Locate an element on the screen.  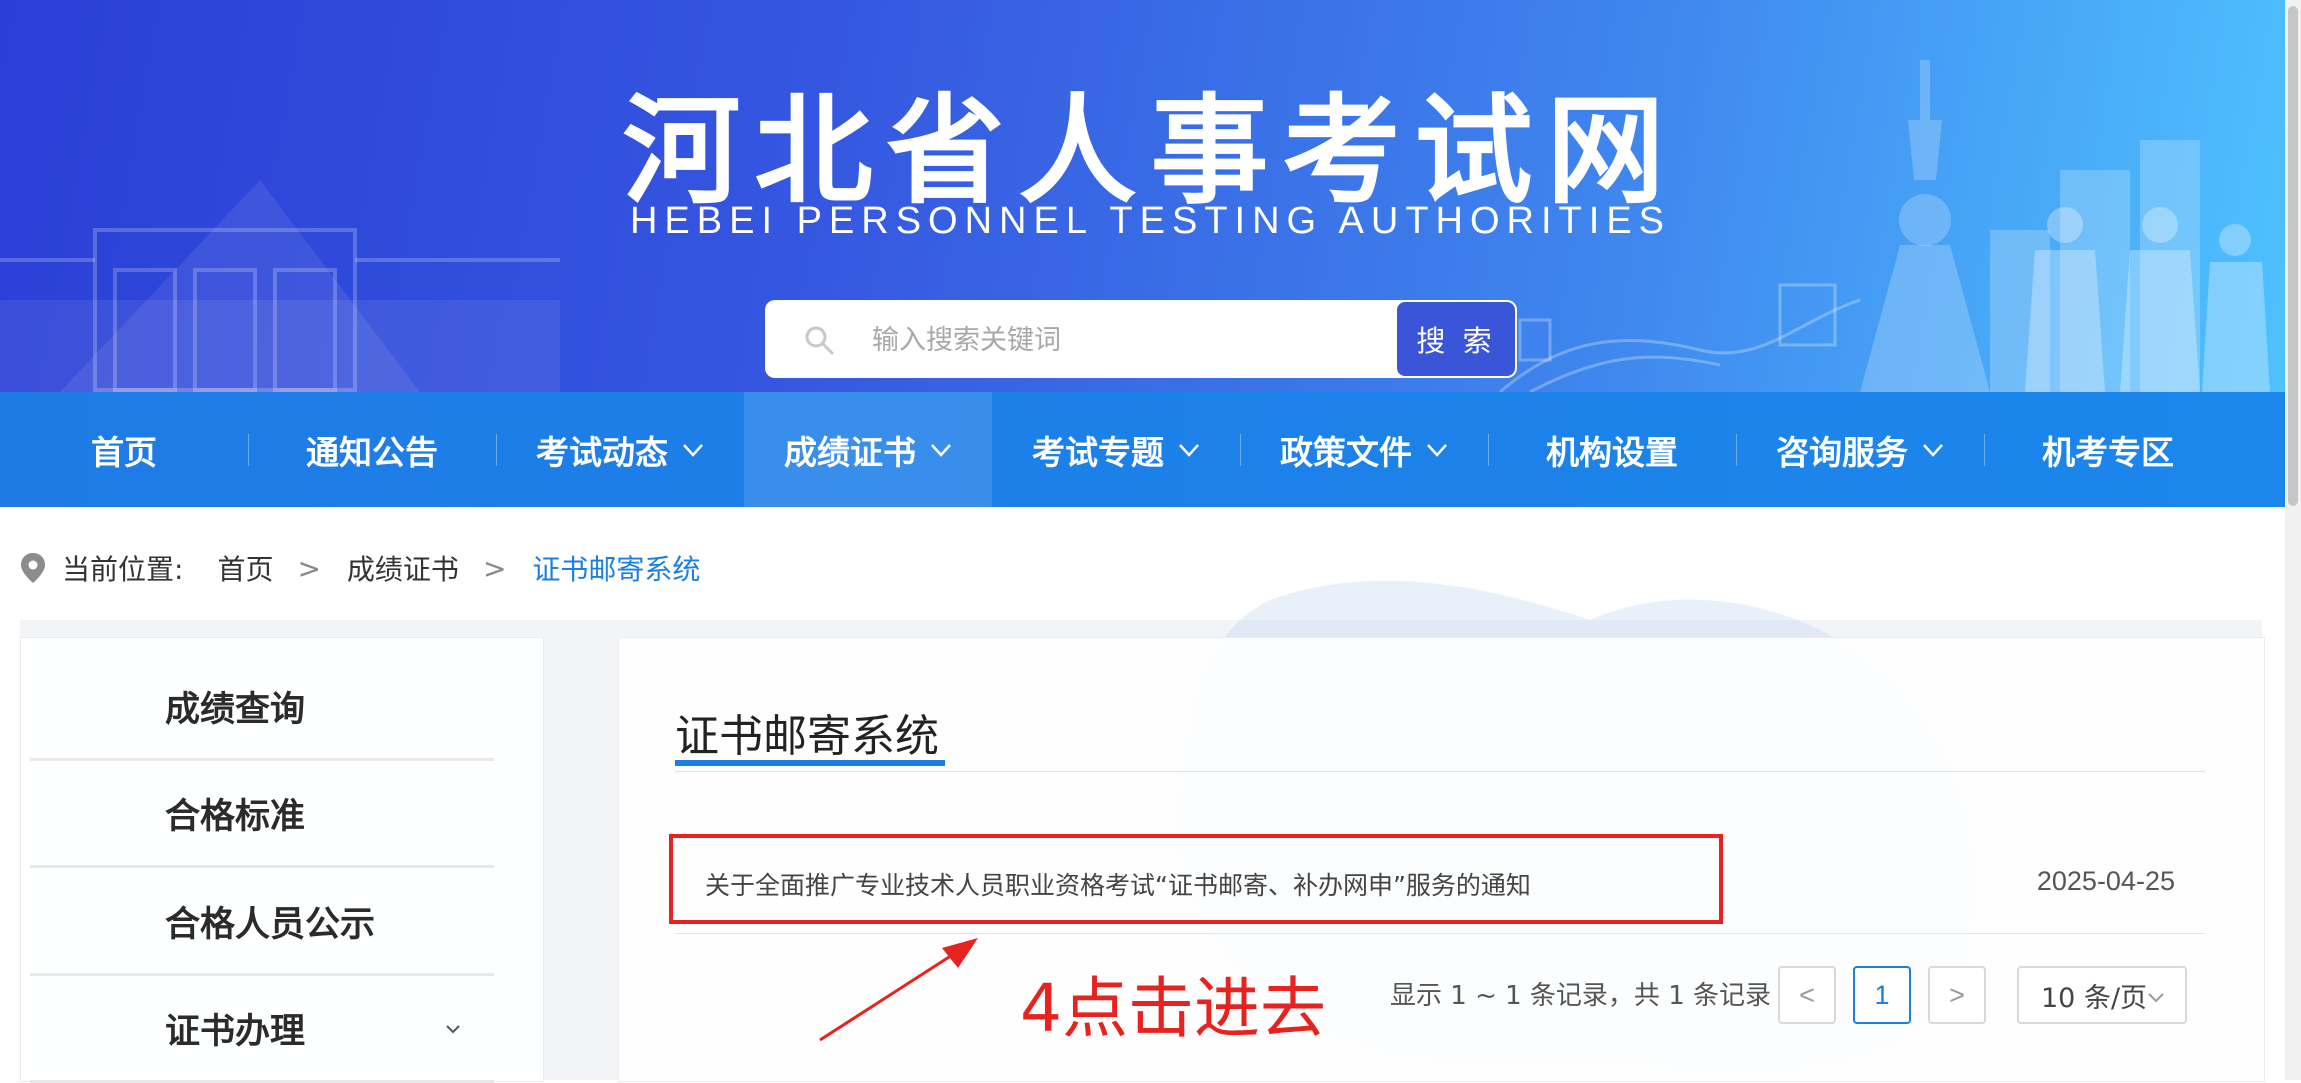
nav-item-label: 考试动态 is located at coordinates (602, 452).